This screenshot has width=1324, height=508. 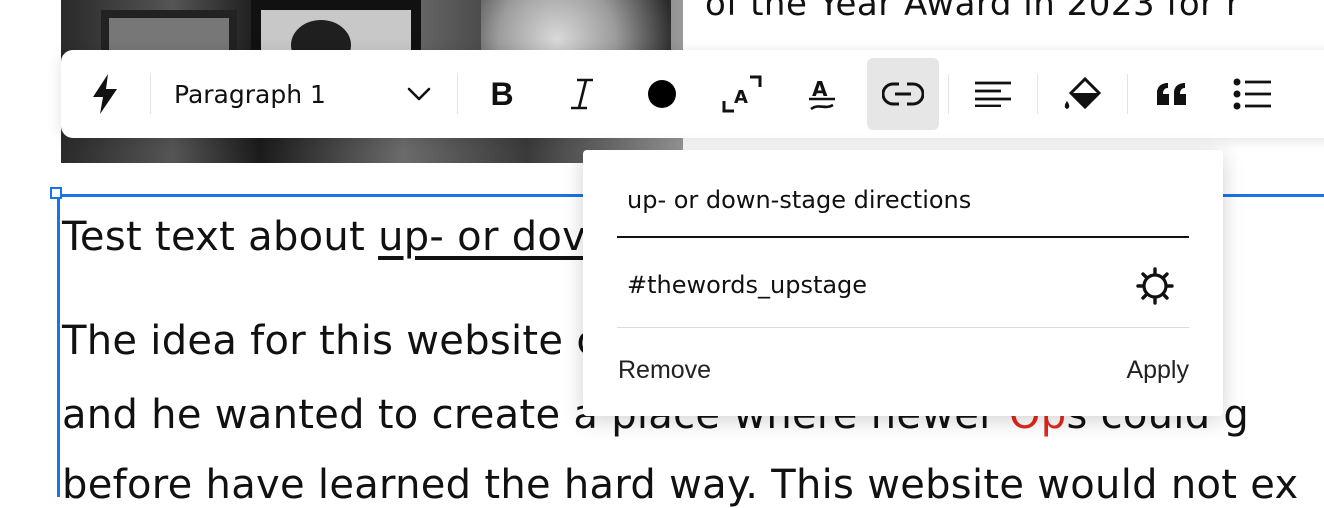 I want to click on text-size-button: A, so click(x=742, y=94).